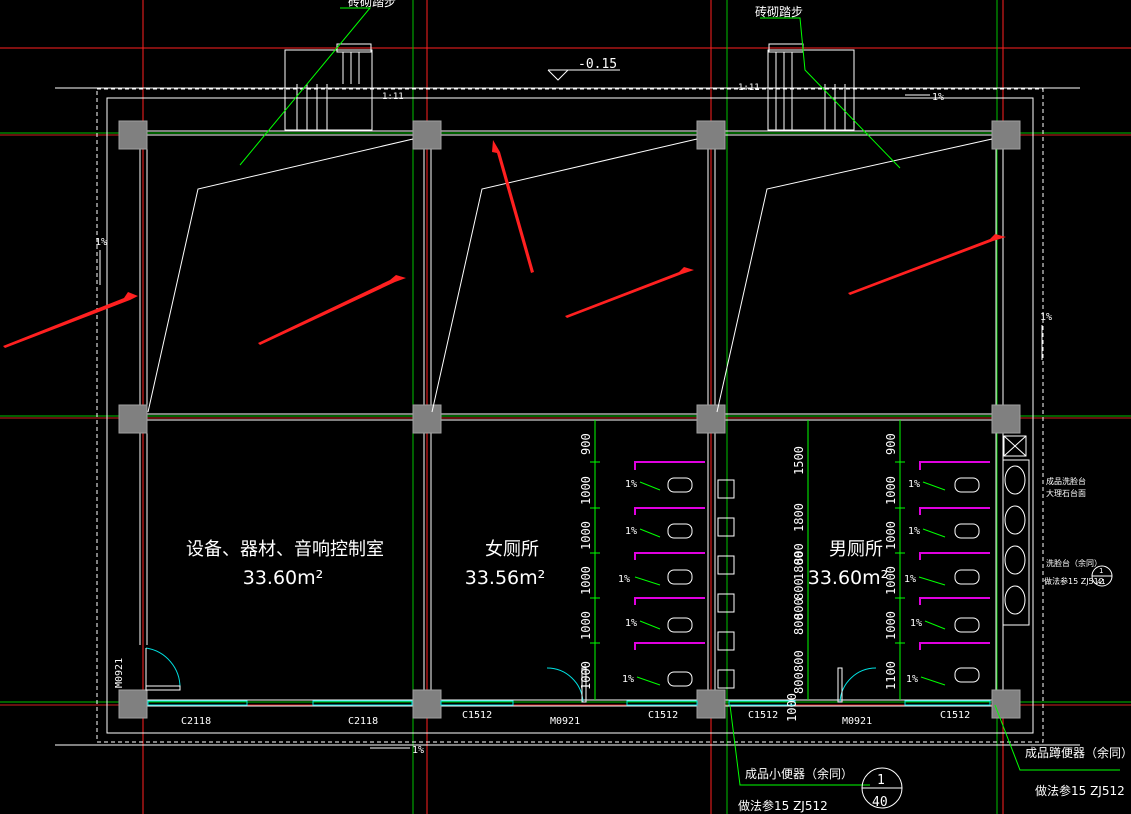 The height and width of the screenshot is (814, 1131). I want to click on dim-women-5: 1000, so click(586, 625).